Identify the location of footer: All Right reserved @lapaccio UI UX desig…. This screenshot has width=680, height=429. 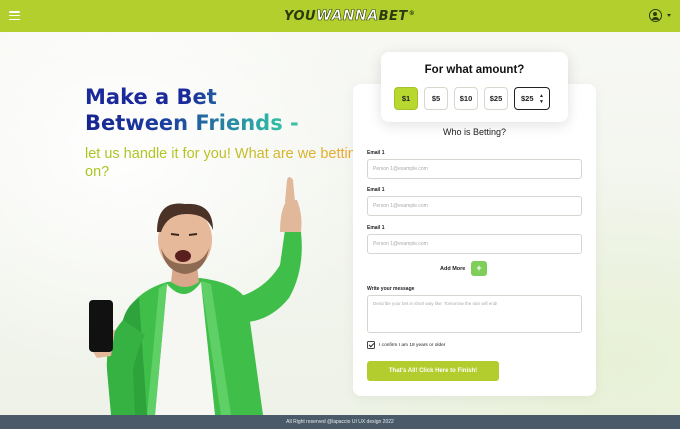
(340, 422).